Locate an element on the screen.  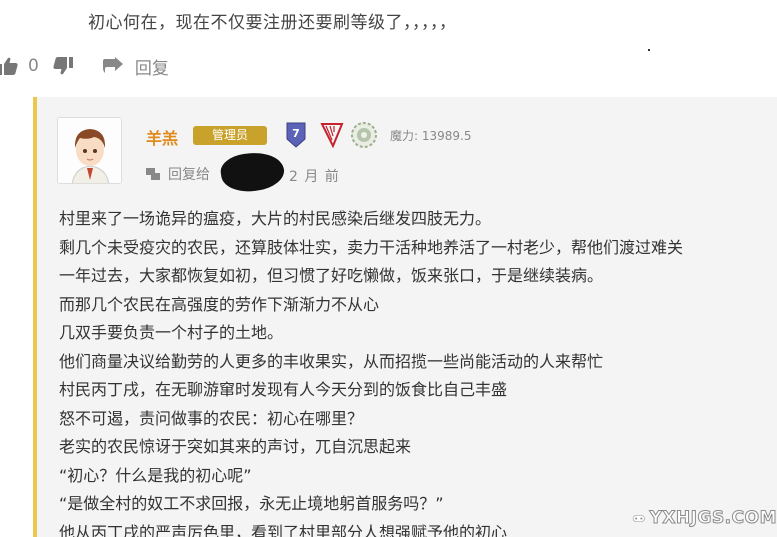
reply-to-label: 回复给 is located at coordinates (189, 174).